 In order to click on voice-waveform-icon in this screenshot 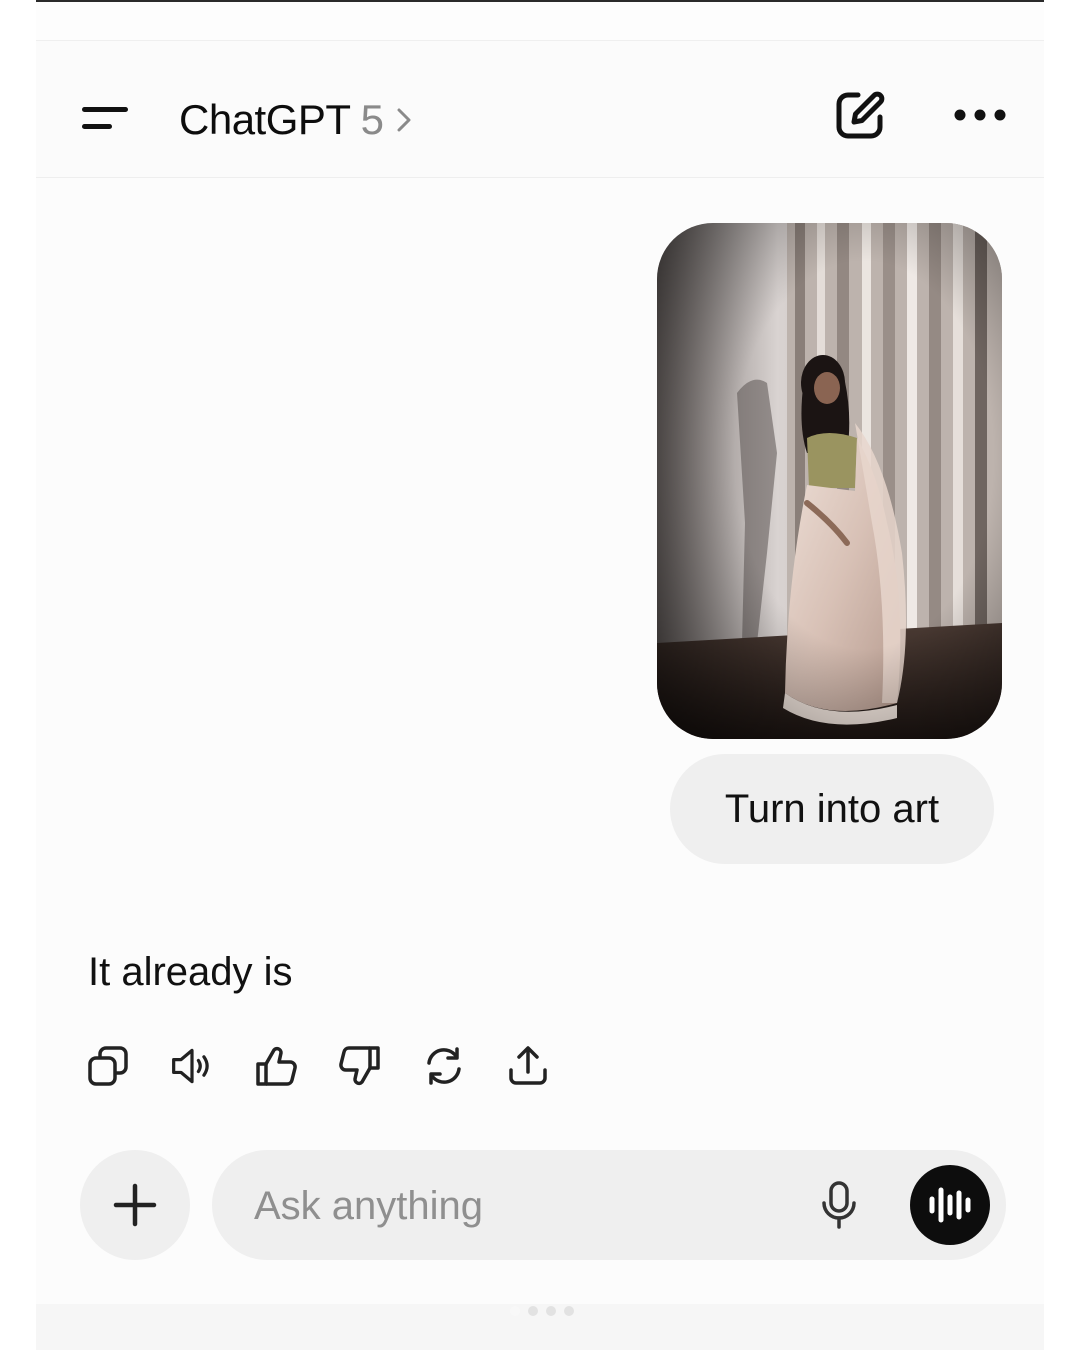, I will do `click(950, 1205)`.